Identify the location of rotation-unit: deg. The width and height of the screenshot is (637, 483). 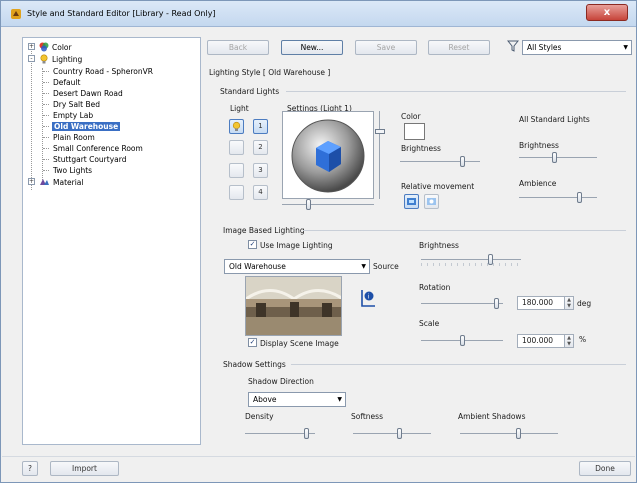
(584, 303).